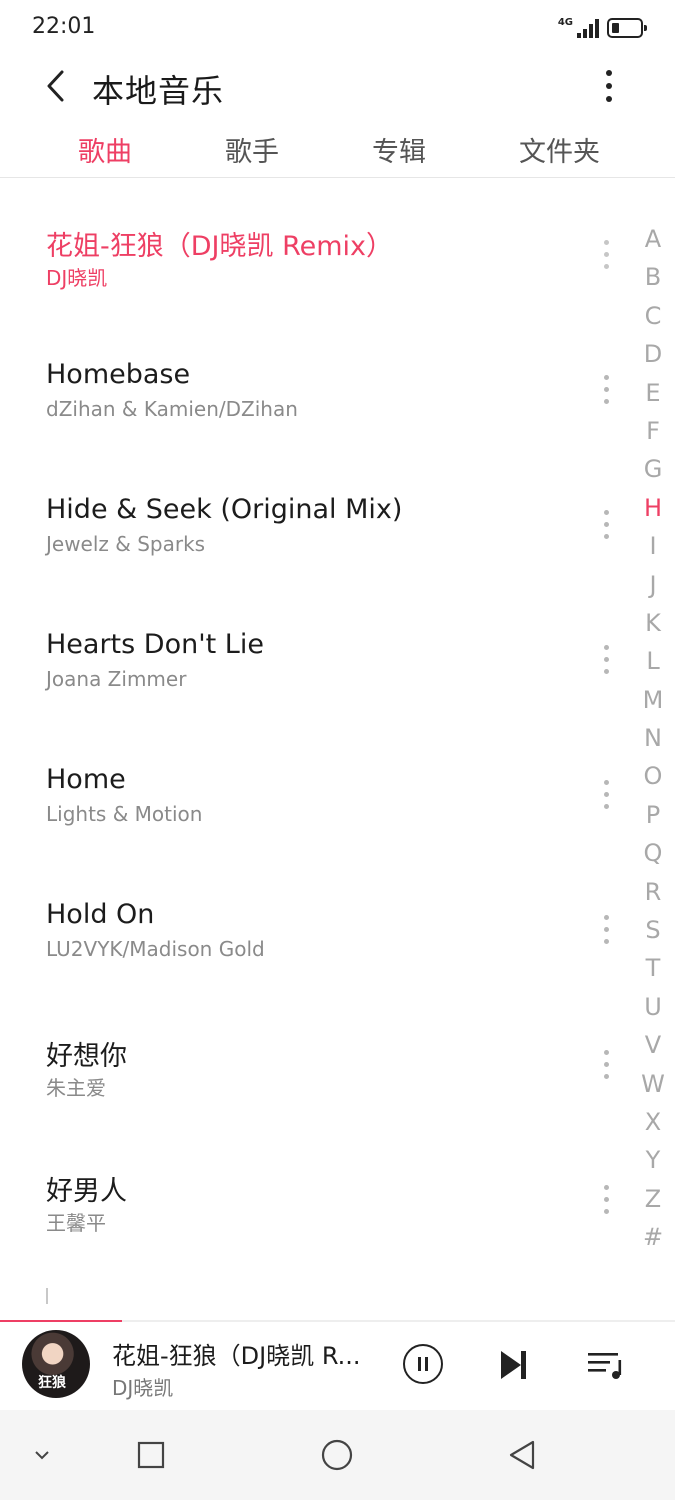 This screenshot has width=675, height=1500. I want to click on collapse-chevron-icon, so click(42, 1455).